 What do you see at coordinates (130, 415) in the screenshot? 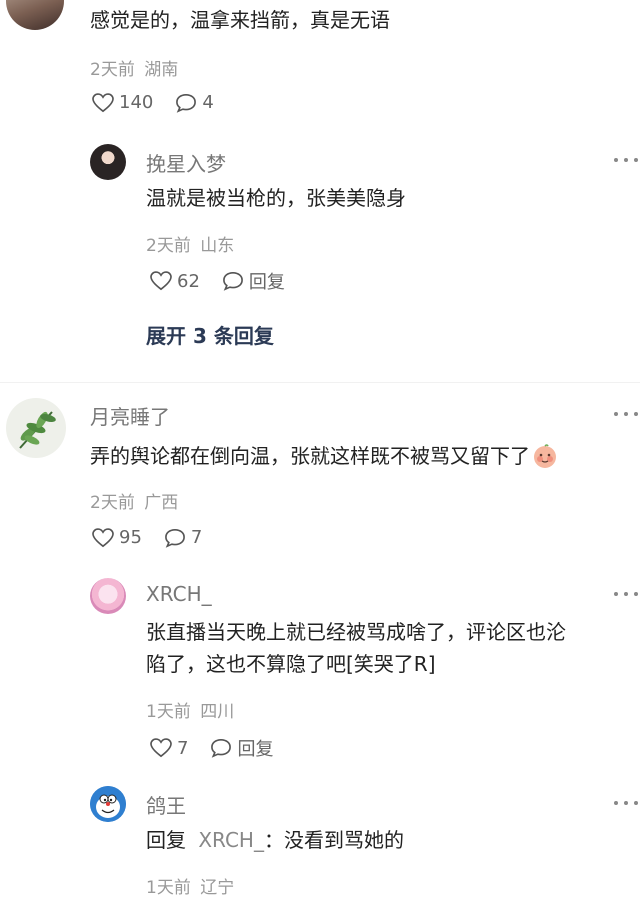
I see `comment-username: 月亮睡了` at bounding box center [130, 415].